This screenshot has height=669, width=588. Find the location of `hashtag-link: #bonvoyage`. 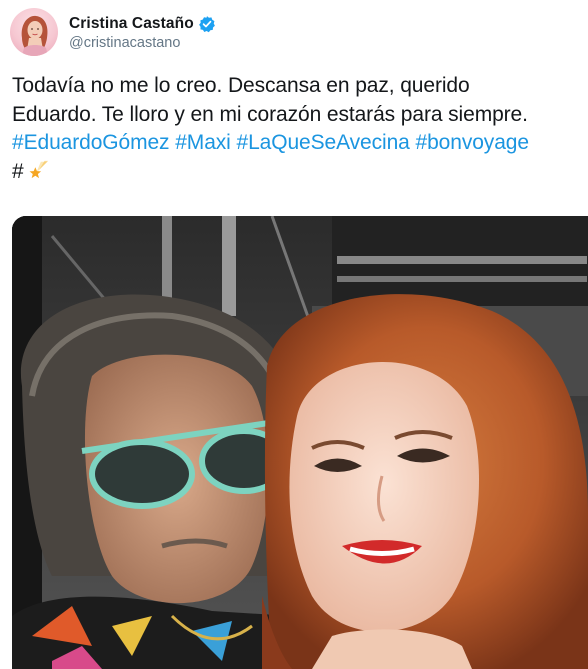

hashtag-link: #bonvoyage is located at coordinates (473, 142).